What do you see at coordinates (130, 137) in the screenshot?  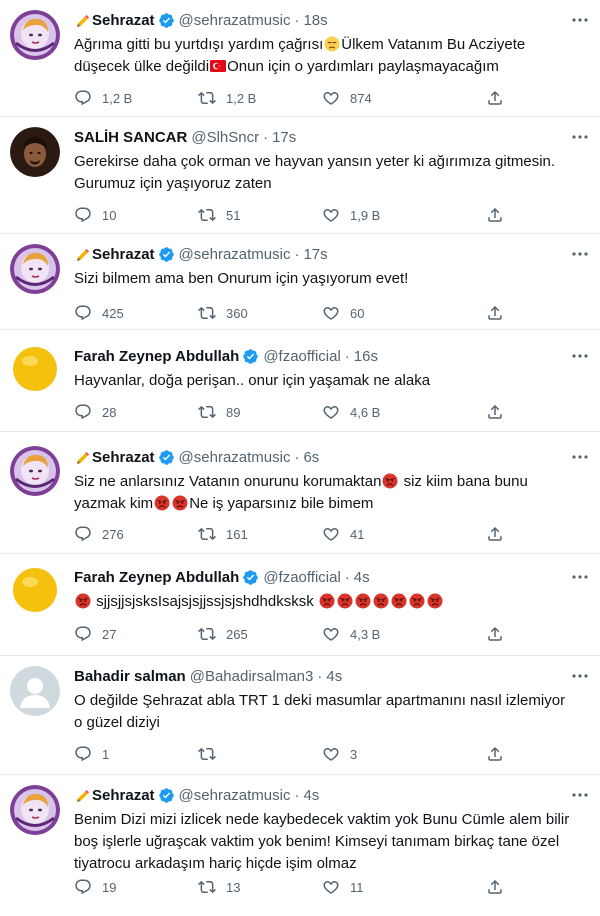 I see `display-name: SALİH SANCAR` at bounding box center [130, 137].